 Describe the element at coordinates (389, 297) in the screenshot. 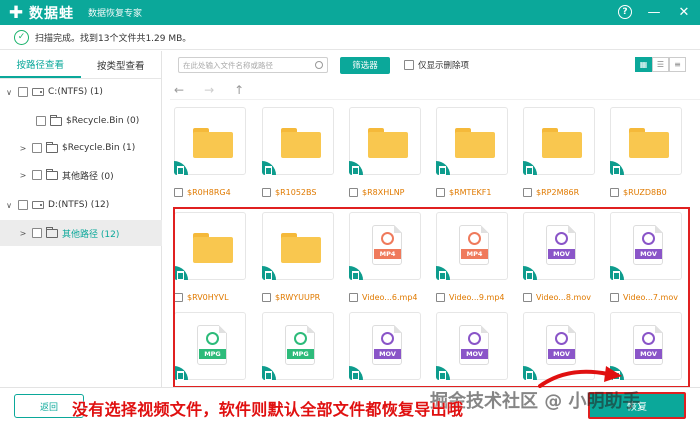

I see `file-name-row: Video...6.mp4` at that location.